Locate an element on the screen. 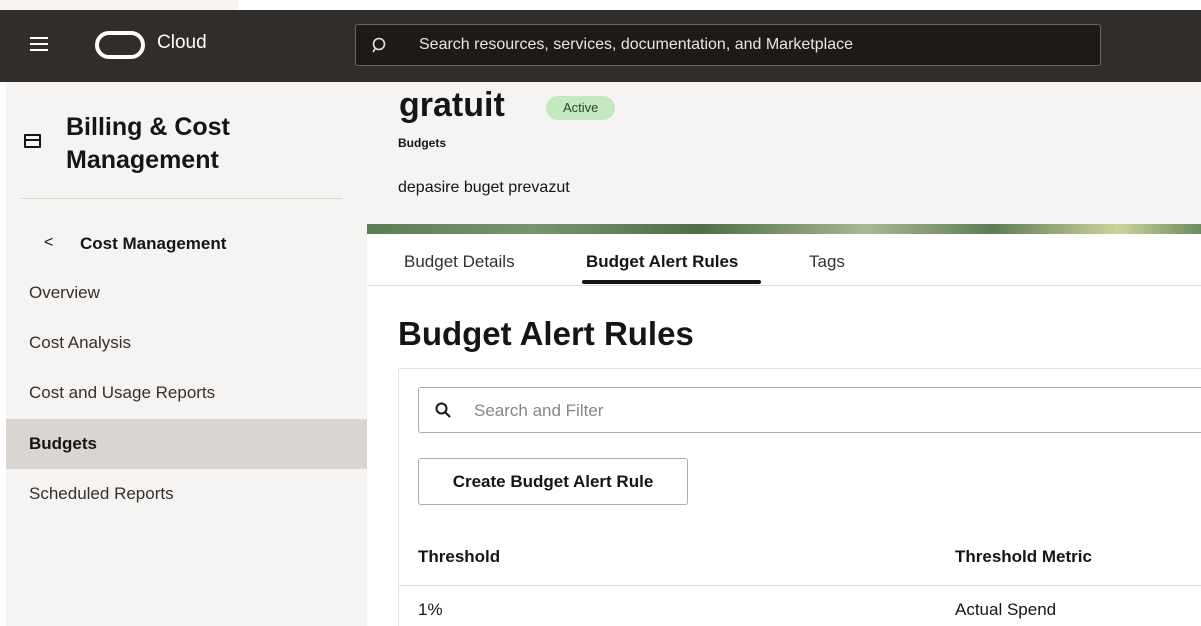  column-header-threshold: Threshold is located at coordinates (459, 557).